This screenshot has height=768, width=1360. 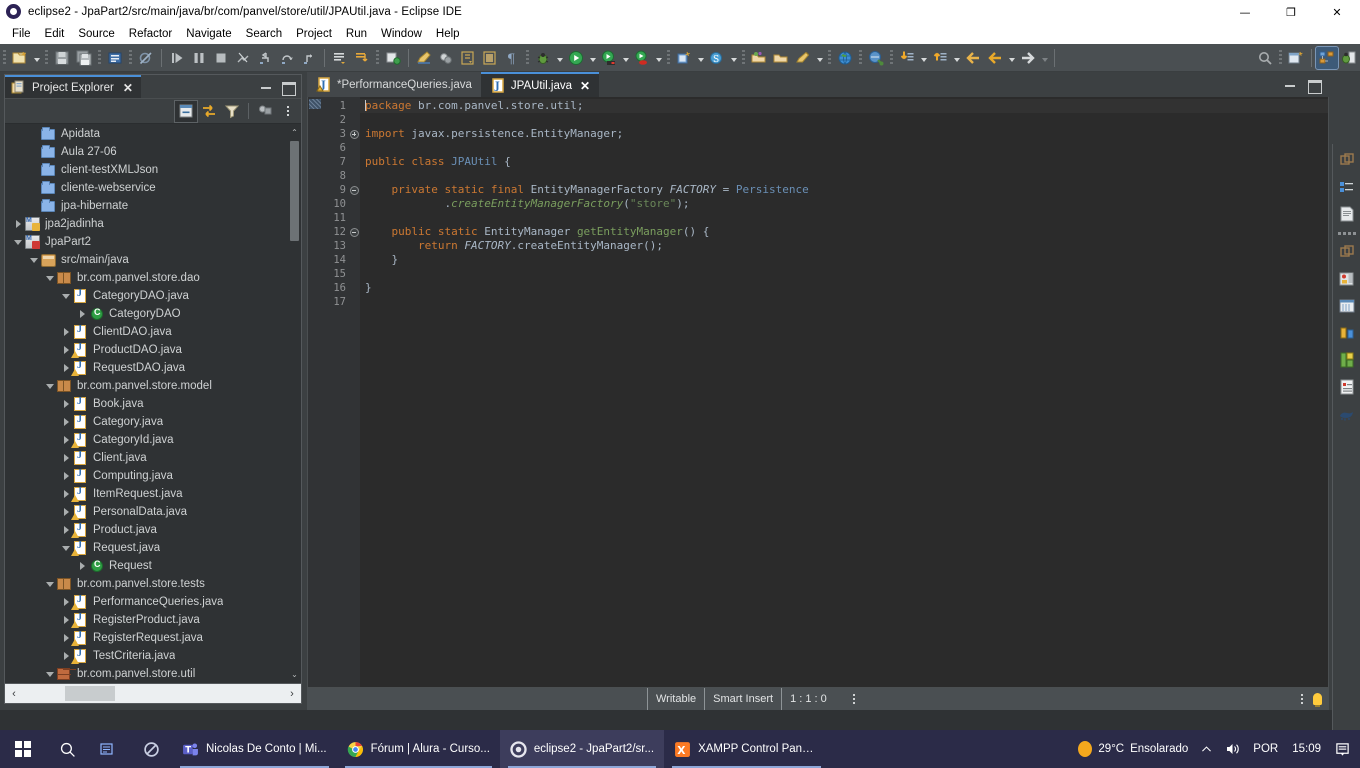 What do you see at coordinates (147, 530) in the screenshot?
I see `tree-item: Product.java` at bounding box center [147, 530].